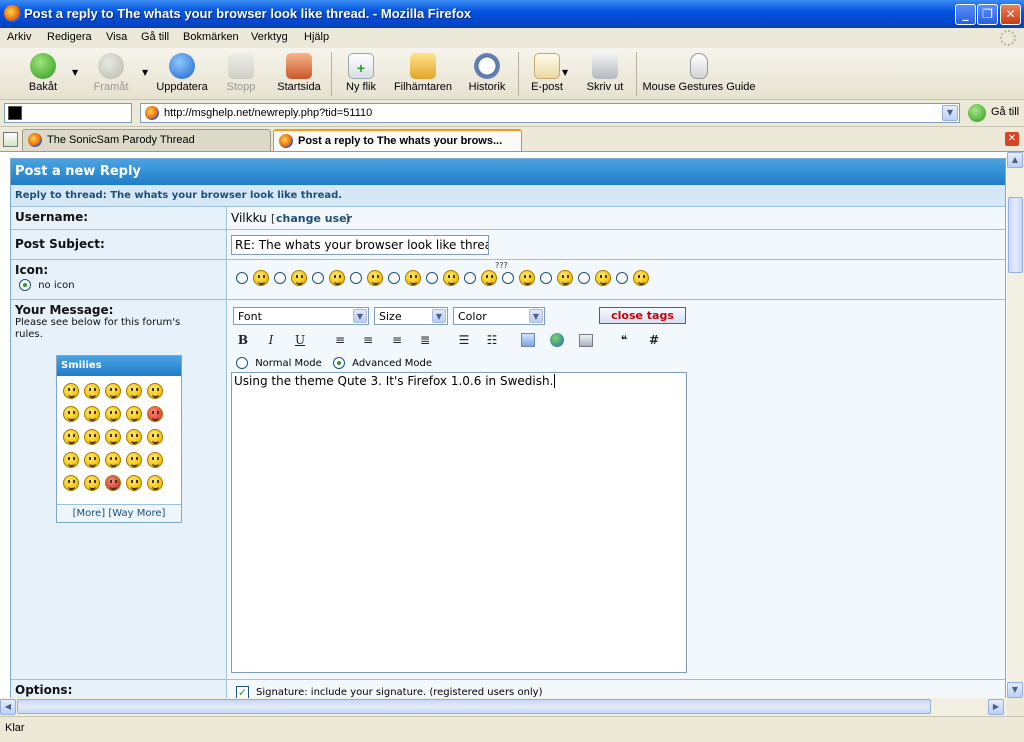 This screenshot has height=742, width=1024. What do you see at coordinates (1015, 425) in the screenshot?
I see `vertical-scrollbar: ▲ ▼` at bounding box center [1015, 425].